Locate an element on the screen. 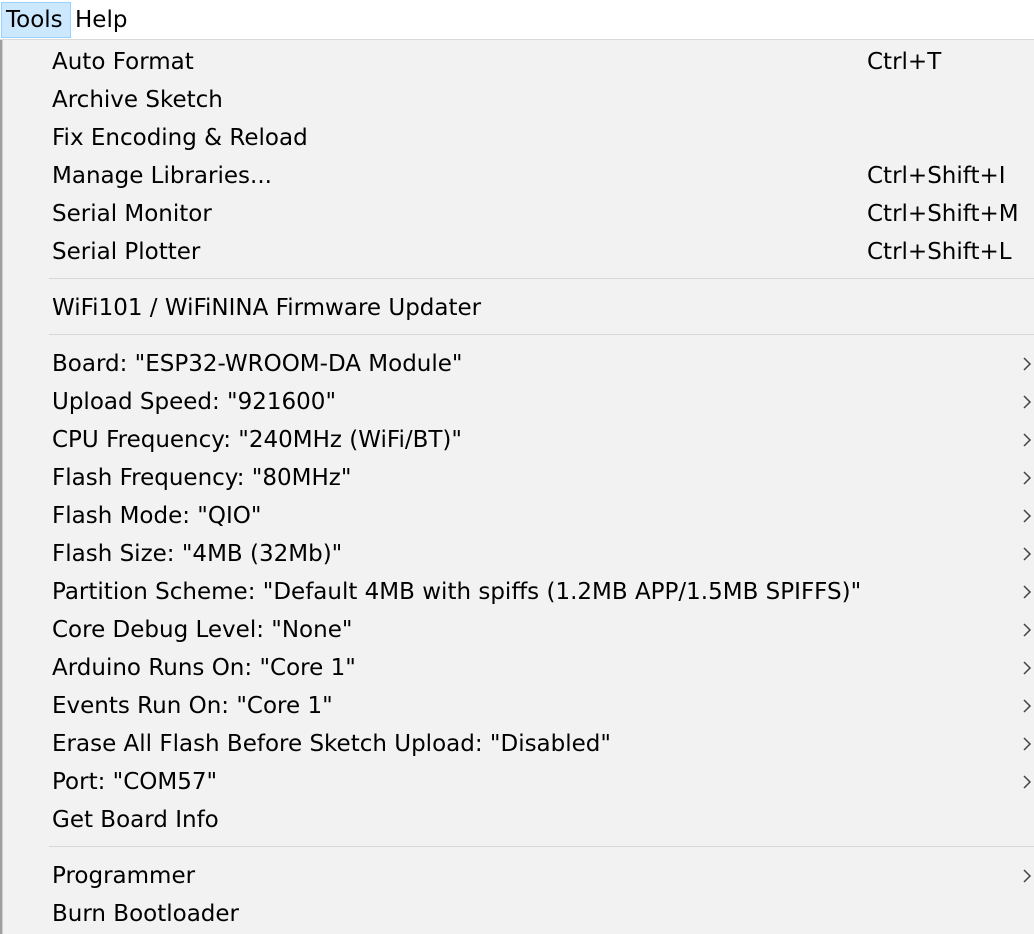 The height and width of the screenshot is (934, 1034). menu-item-archive-sketch: Archive Sketch is located at coordinates (518, 100).